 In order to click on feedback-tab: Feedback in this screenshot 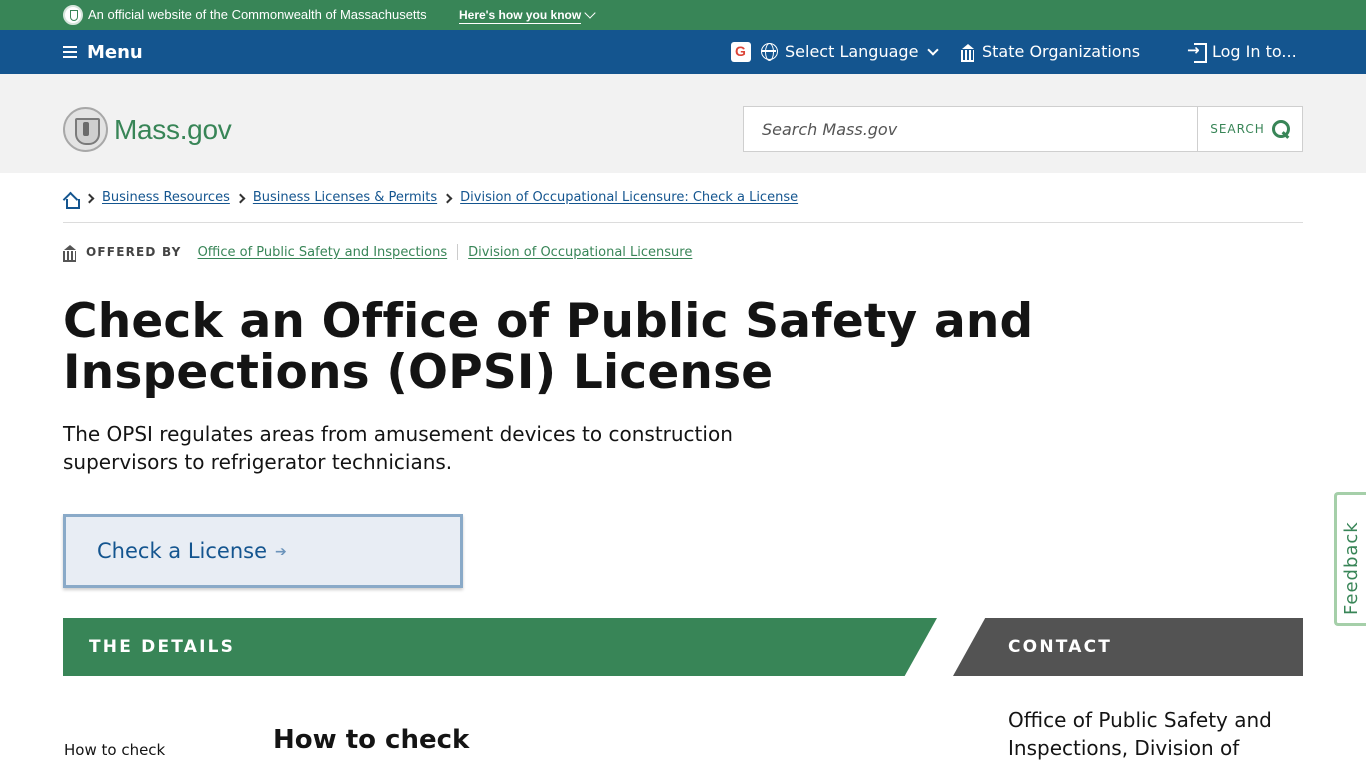, I will do `click(1350, 559)`.